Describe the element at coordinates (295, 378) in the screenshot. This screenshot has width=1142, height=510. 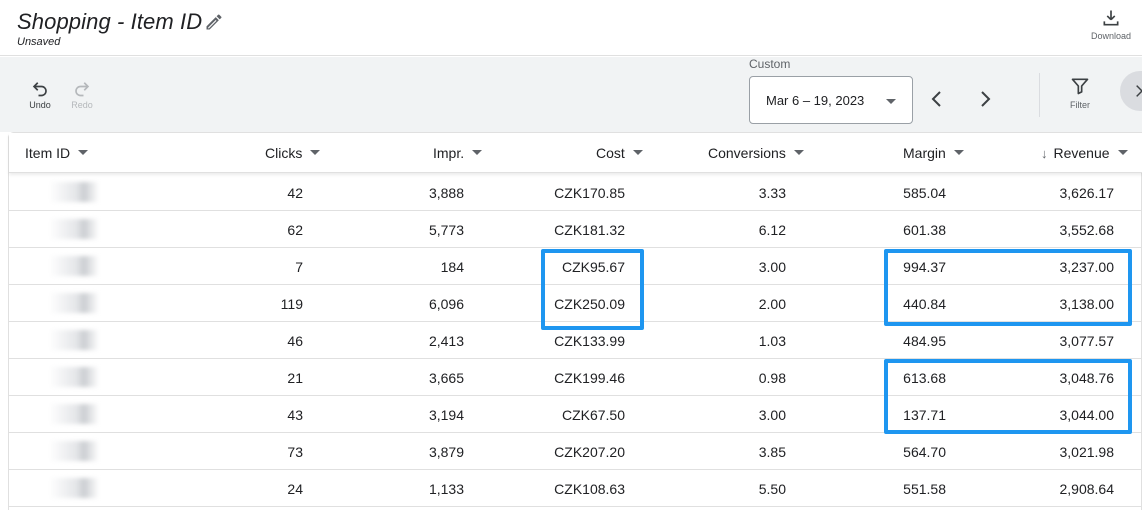
I see `cell-clicks: 21` at that location.